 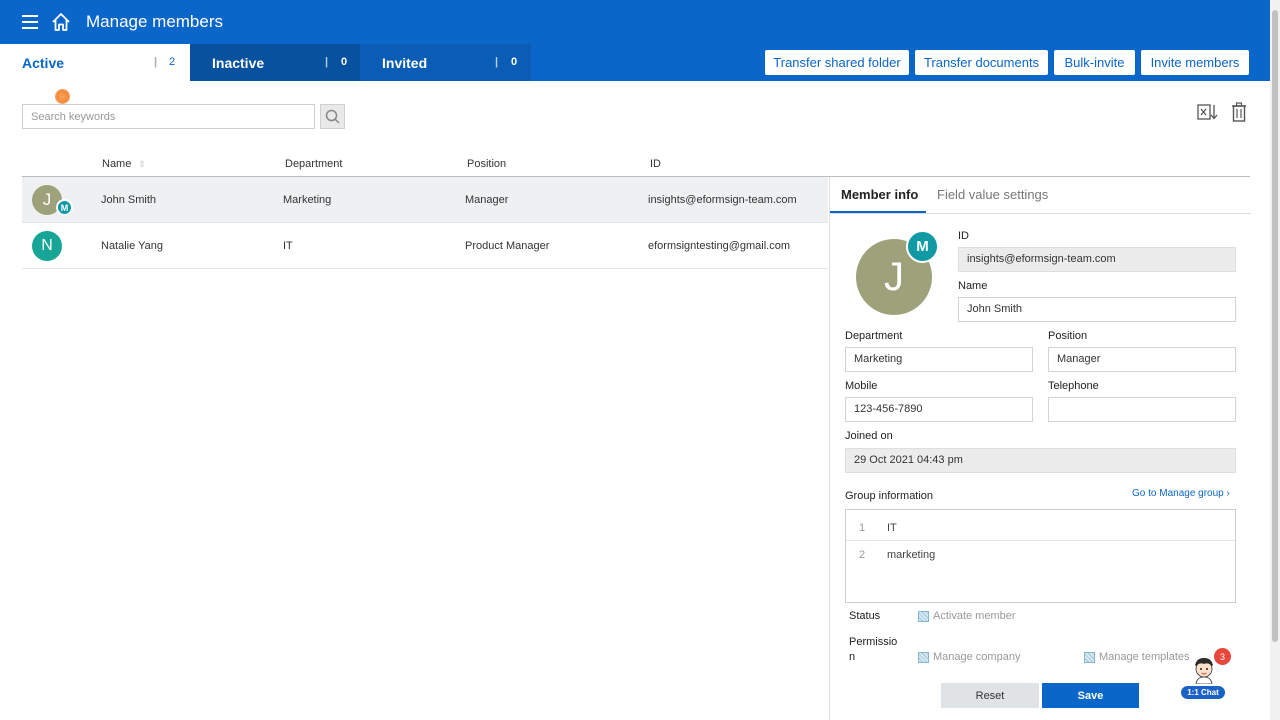 I want to click on tab-count: 2, so click(x=172, y=62).